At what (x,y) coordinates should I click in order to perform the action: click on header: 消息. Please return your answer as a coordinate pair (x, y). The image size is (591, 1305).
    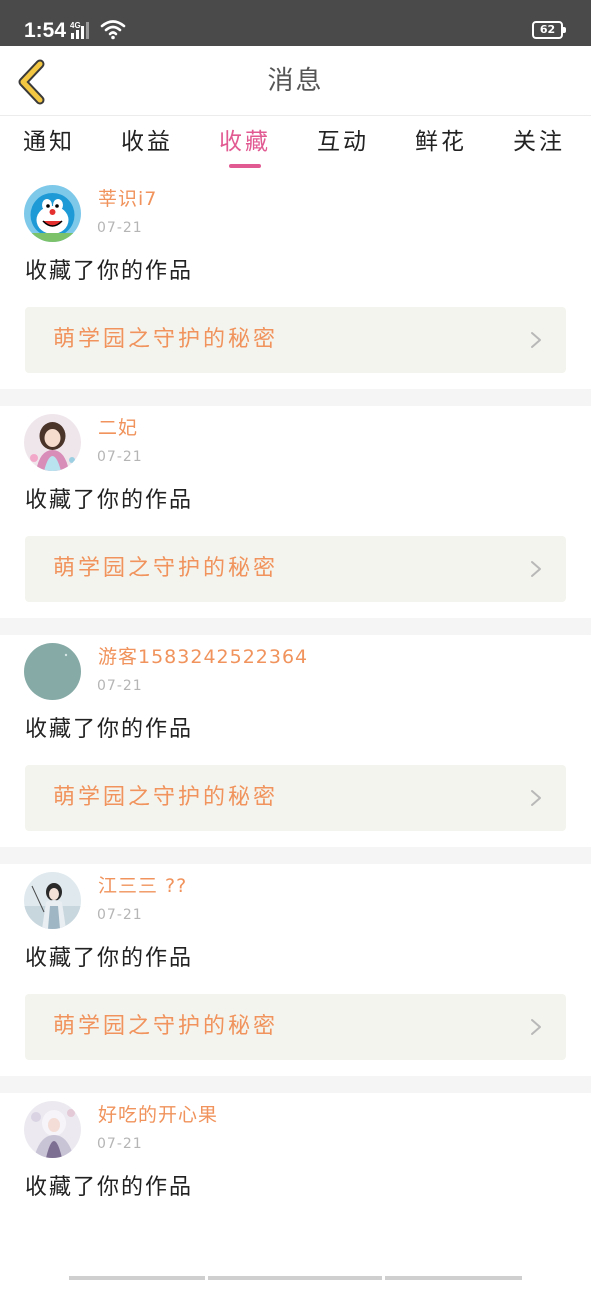
    Looking at the image, I should click on (295, 81).